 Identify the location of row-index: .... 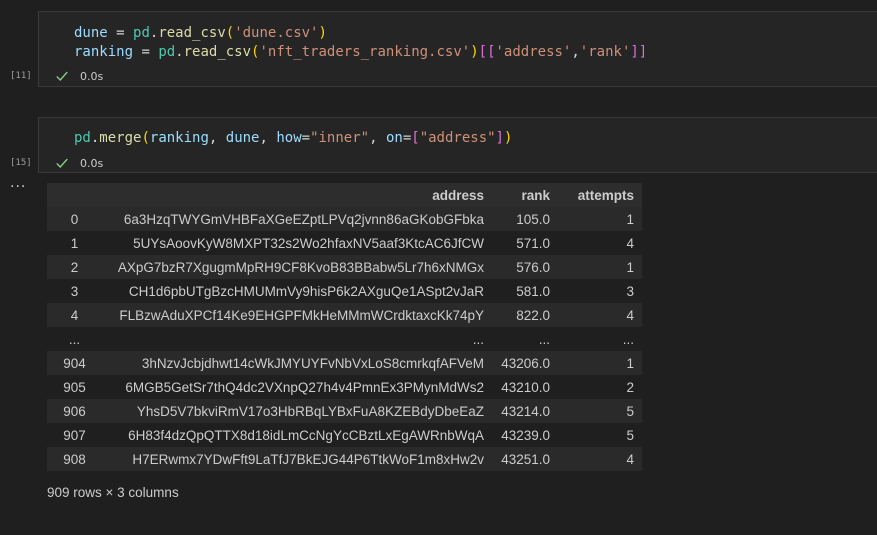
(74, 339).